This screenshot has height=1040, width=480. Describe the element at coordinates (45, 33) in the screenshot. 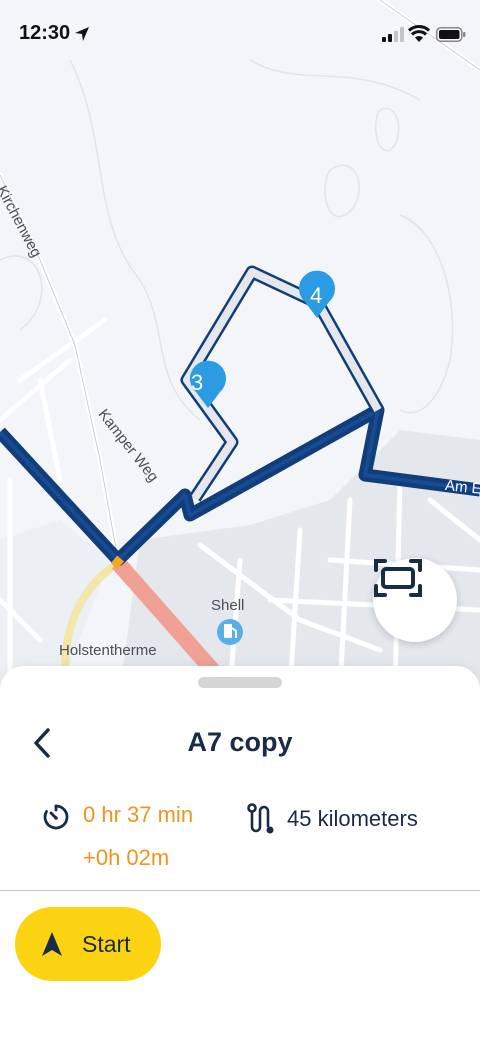

I see `status-time: 12:30` at that location.